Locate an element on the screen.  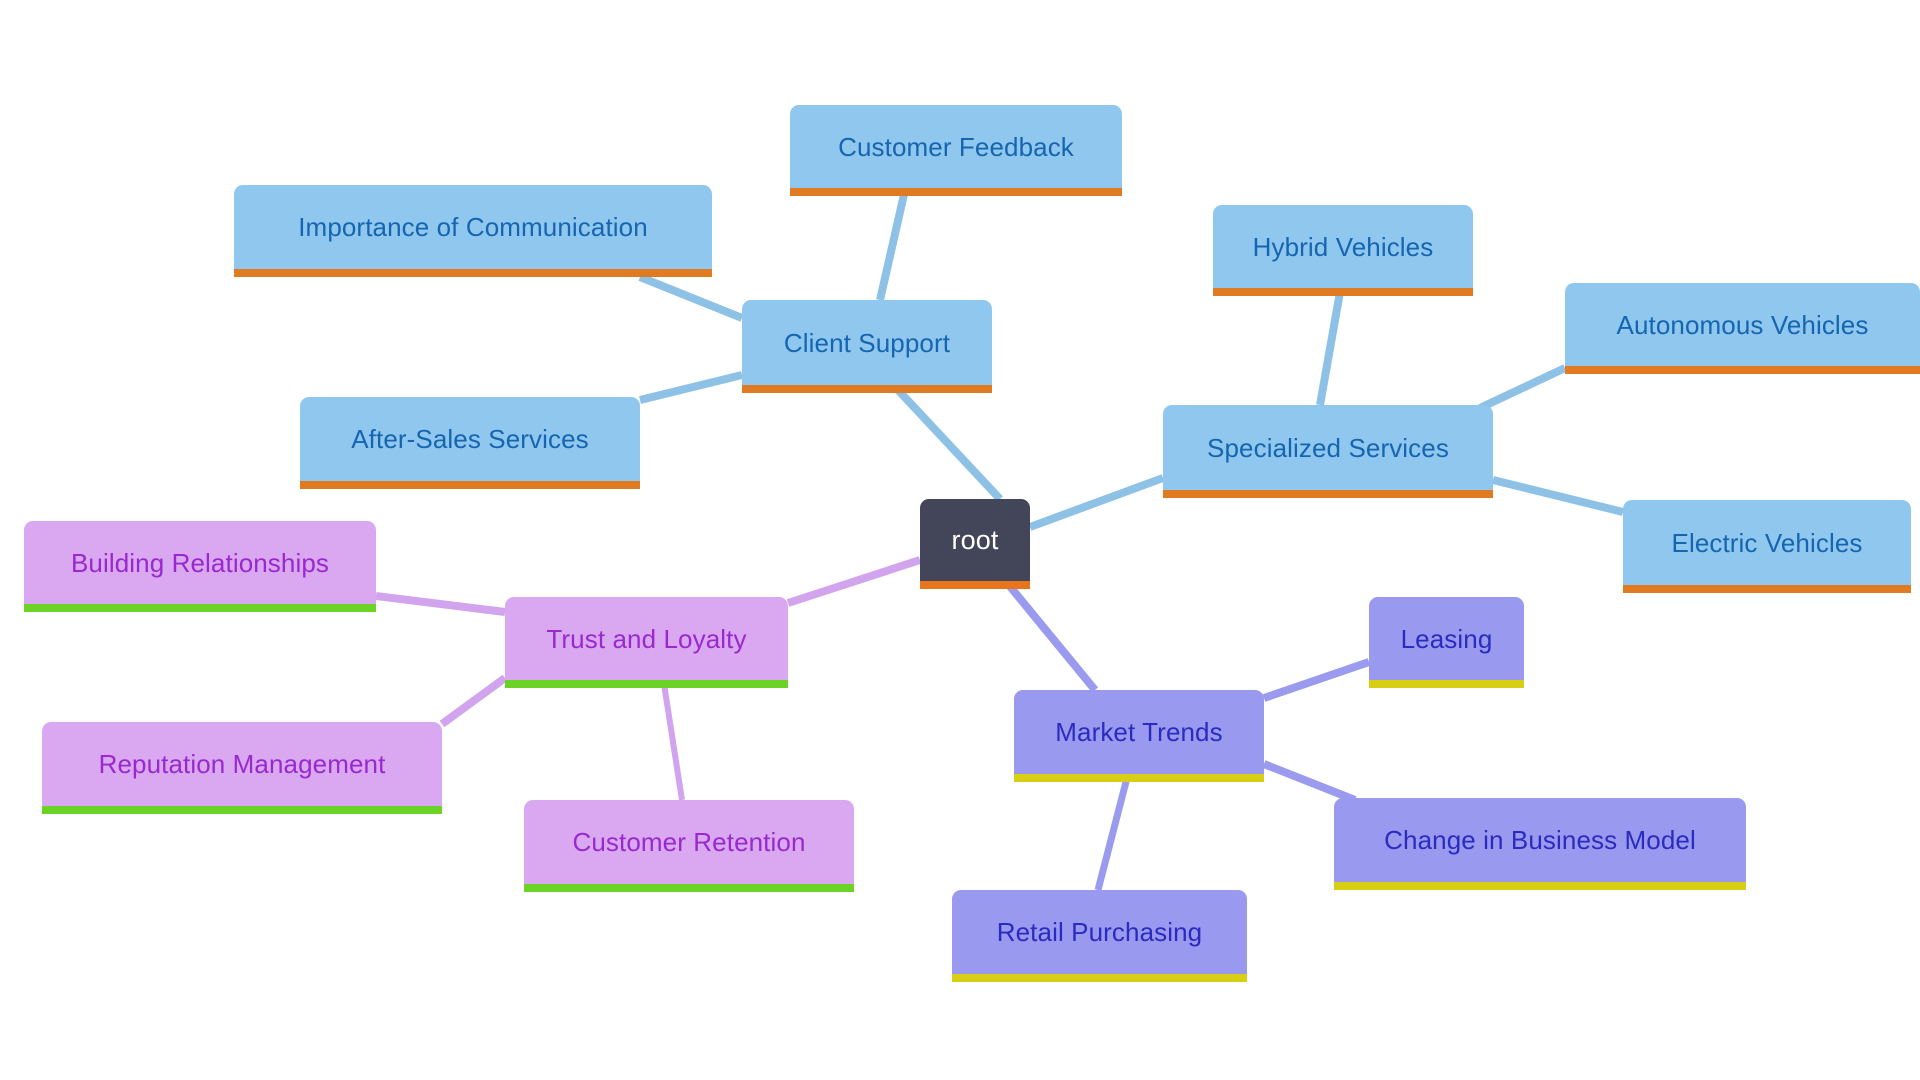
edge-client-support-to-customer-feedback is located at coordinates (892, 245).